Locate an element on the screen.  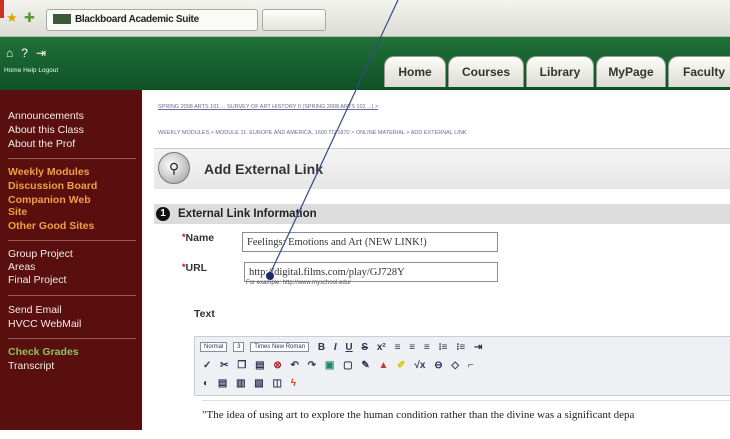
callout-line is located at coordinates (334, 137).